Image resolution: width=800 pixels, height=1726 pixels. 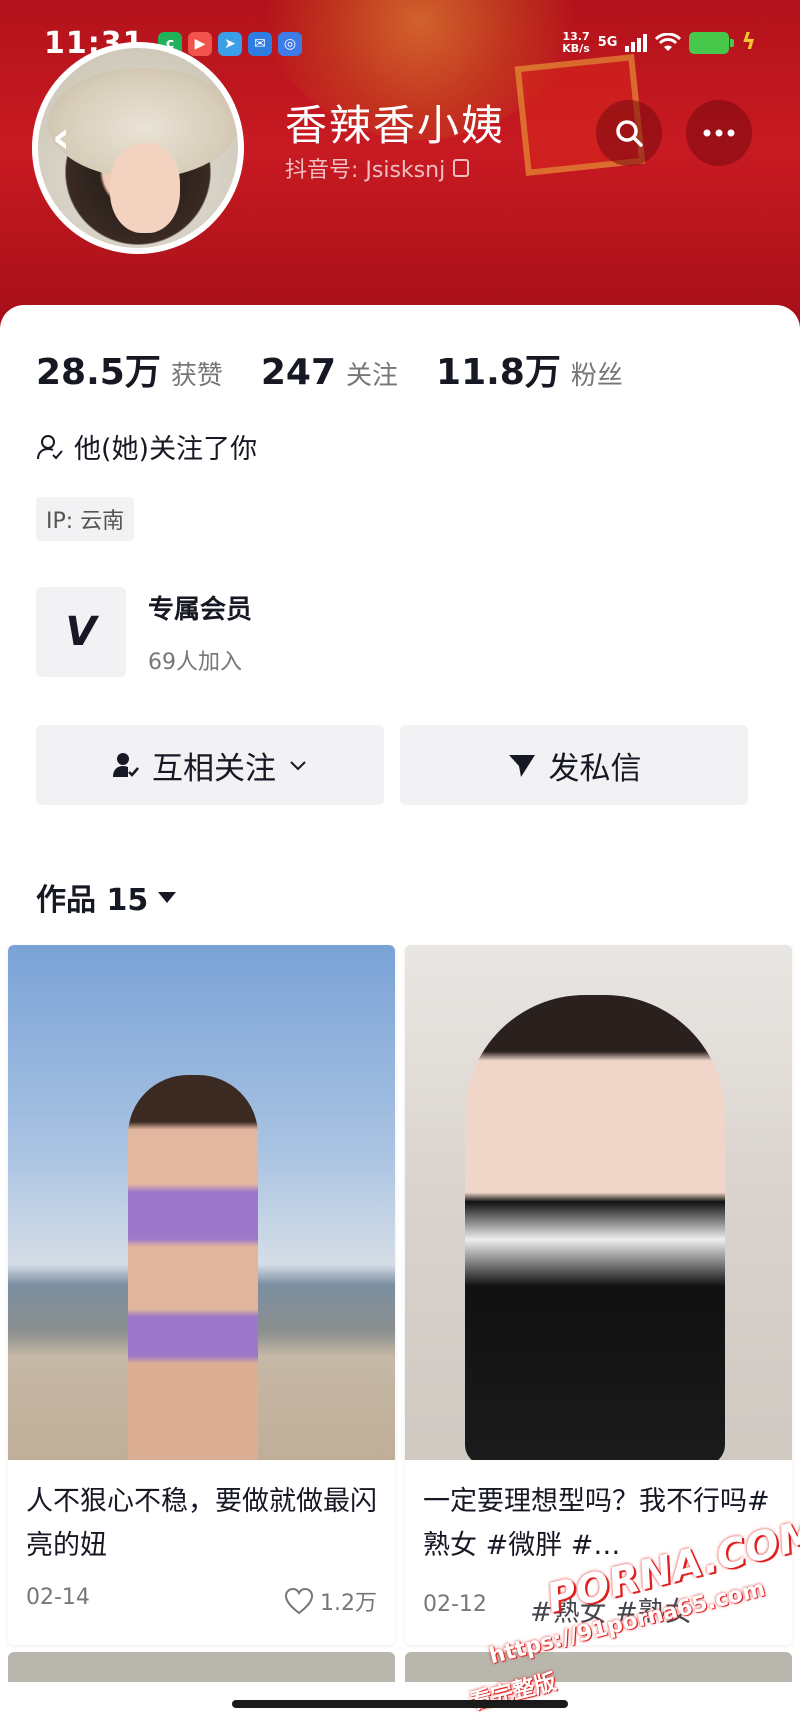 I want to click on likes-count: 28.5万, so click(x=98, y=369).